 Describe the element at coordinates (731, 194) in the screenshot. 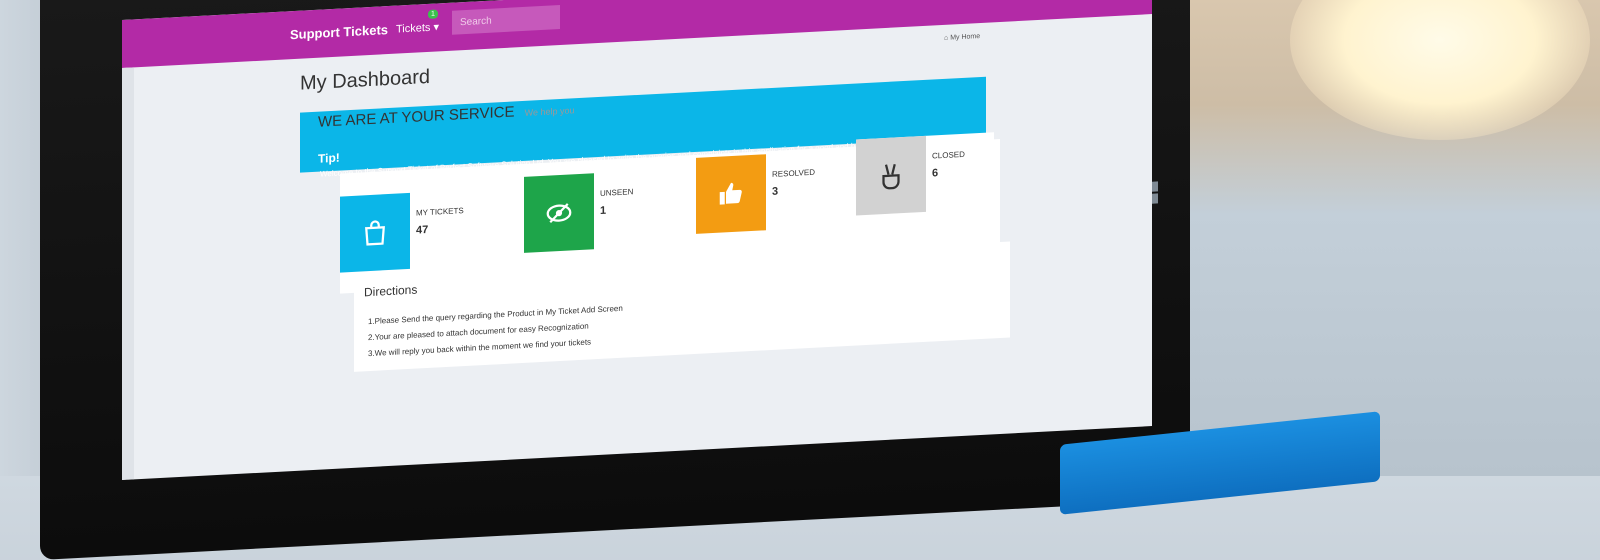

I see `thumbs-up-icon` at that location.